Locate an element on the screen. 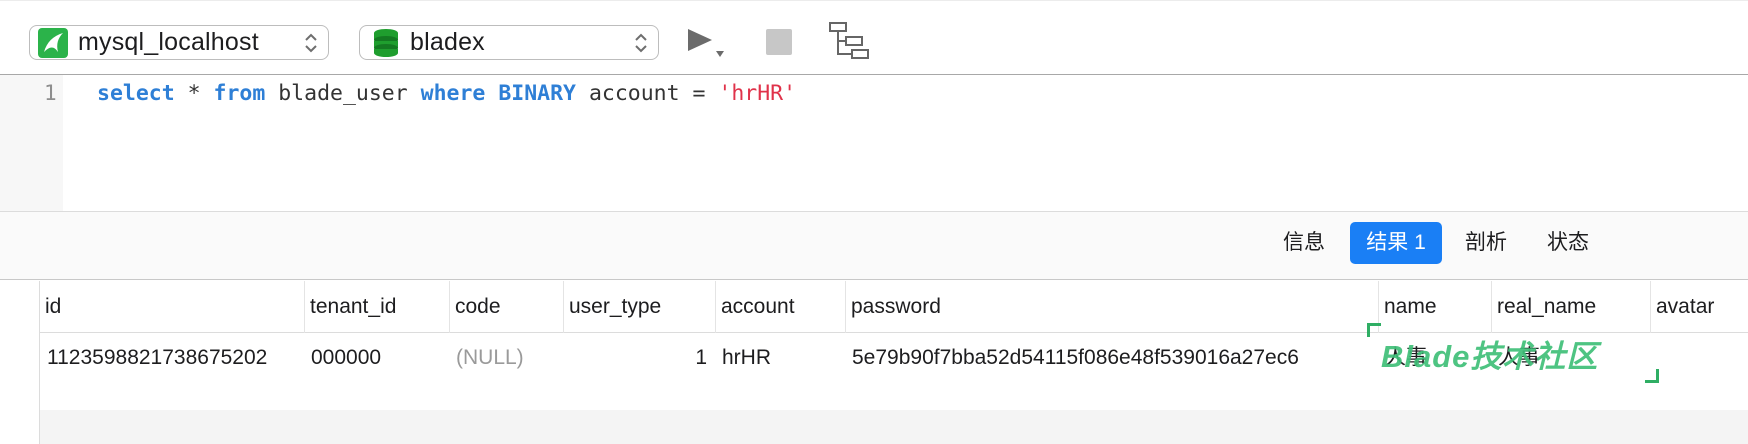  string-literal: 'hrHR' is located at coordinates (757, 93).